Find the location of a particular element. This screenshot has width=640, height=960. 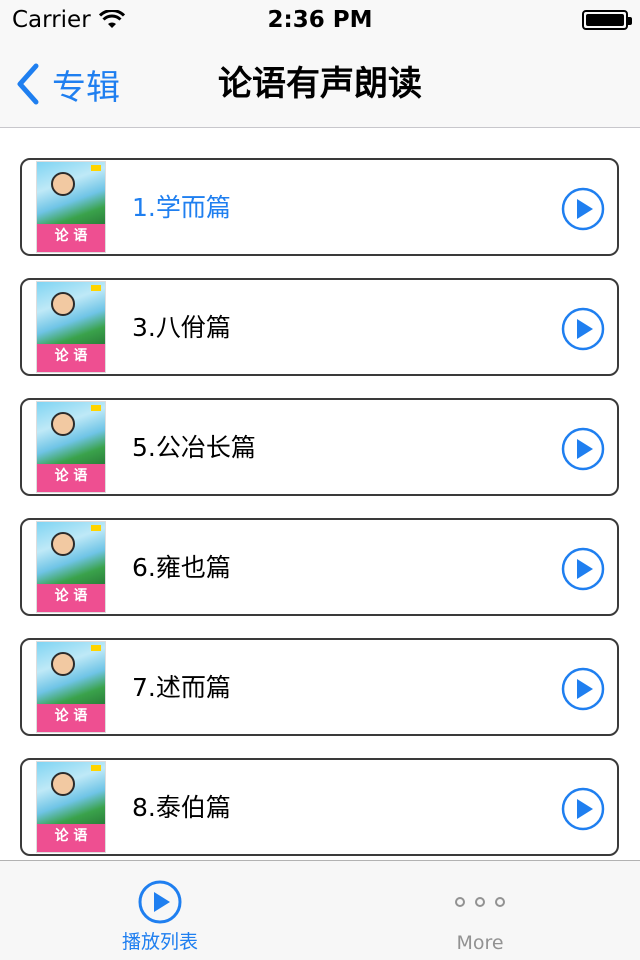

status-bar: Carrier 2:36 PM is located at coordinates (320, 20).